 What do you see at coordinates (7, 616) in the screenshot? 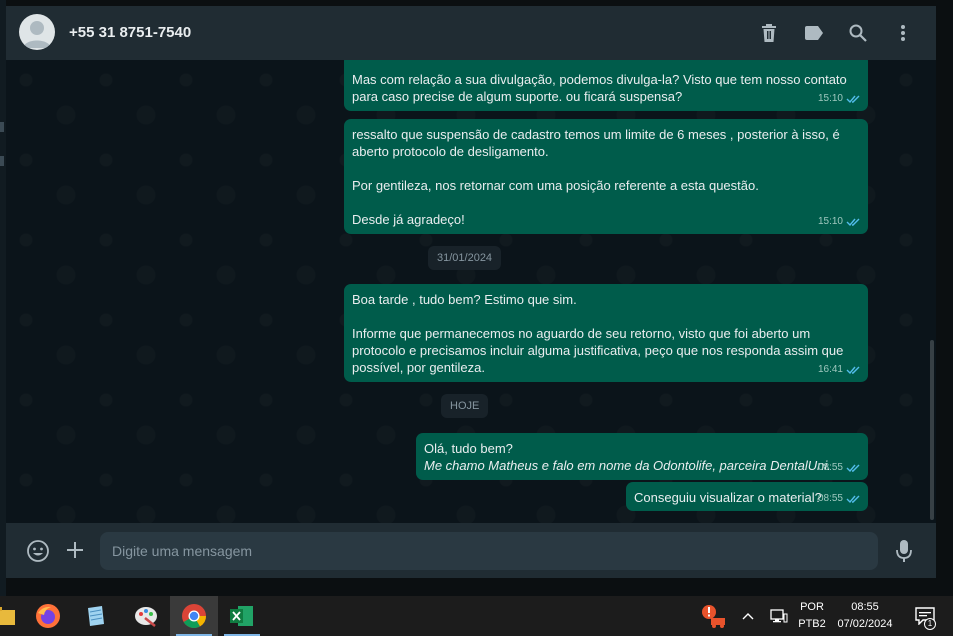
I see `file-explorer-icon` at bounding box center [7, 616].